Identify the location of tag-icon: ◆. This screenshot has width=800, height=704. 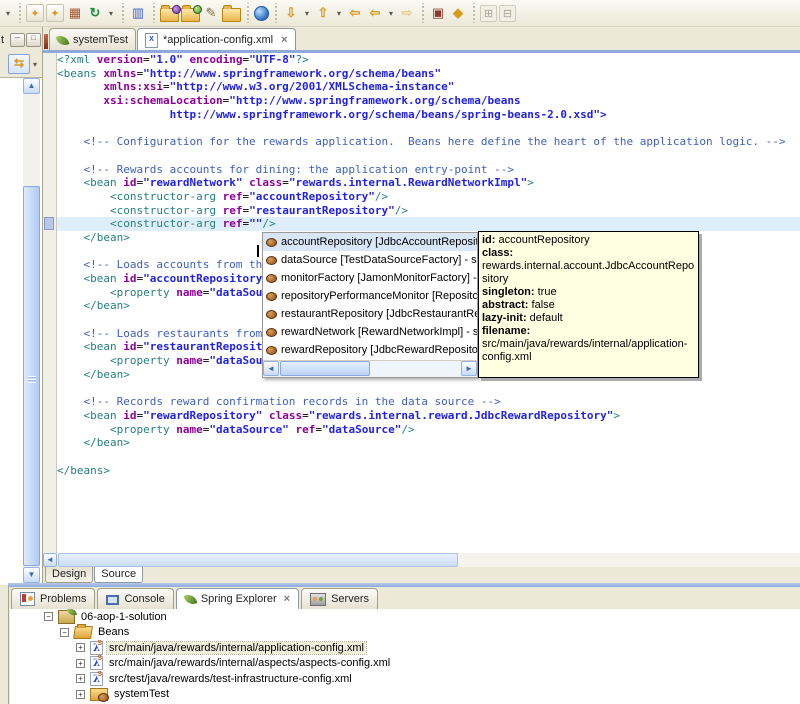
(458, 13).